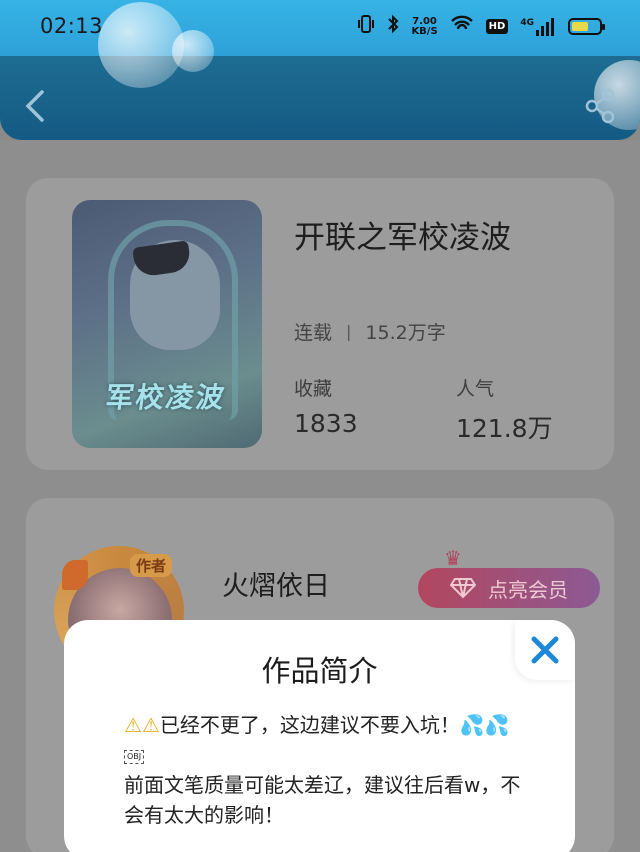 Image resolution: width=640 pixels, height=852 pixels. What do you see at coordinates (538, 26) in the screenshot?
I see `signal-icon: 4G` at bounding box center [538, 26].